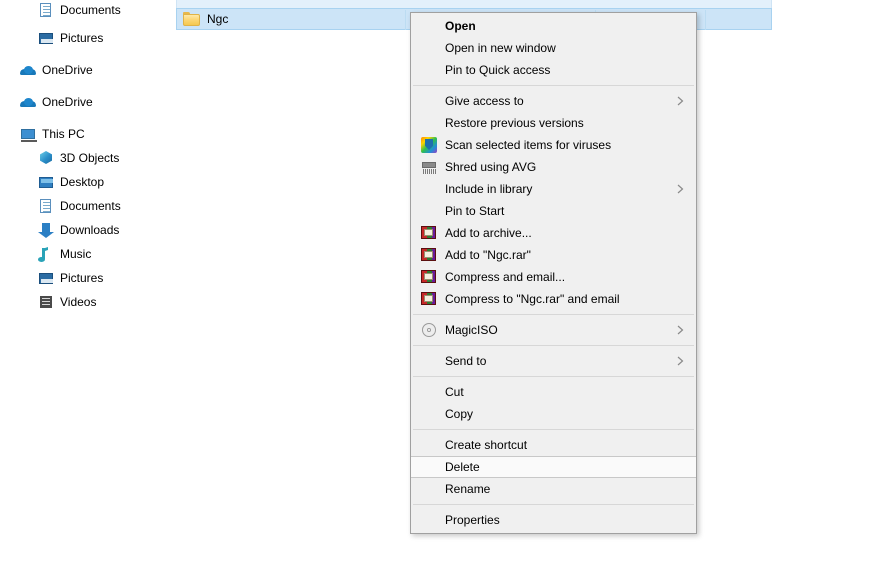 Image resolution: width=896 pixels, height=568 pixels. What do you see at coordinates (462, 467) in the screenshot?
I see `menu-item-label: Delete` at bounding box center [462, 467].